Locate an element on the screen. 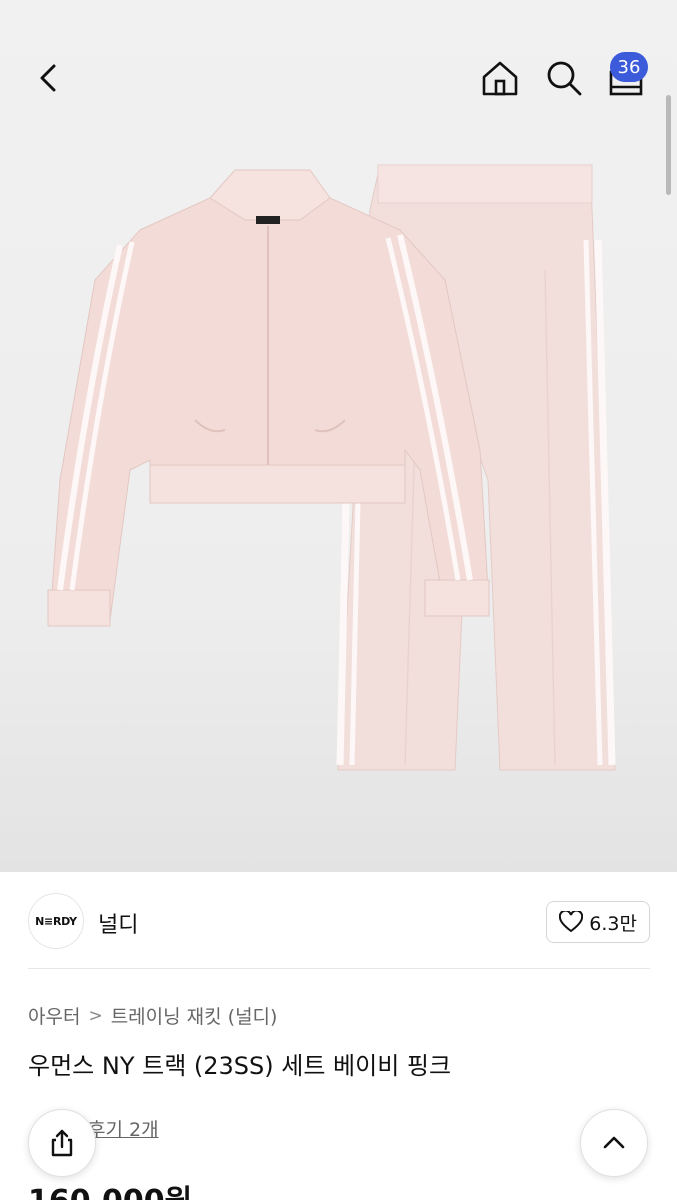 This screenshot has width=677, height=1200. home-icon is located at coordinates (500, 78).